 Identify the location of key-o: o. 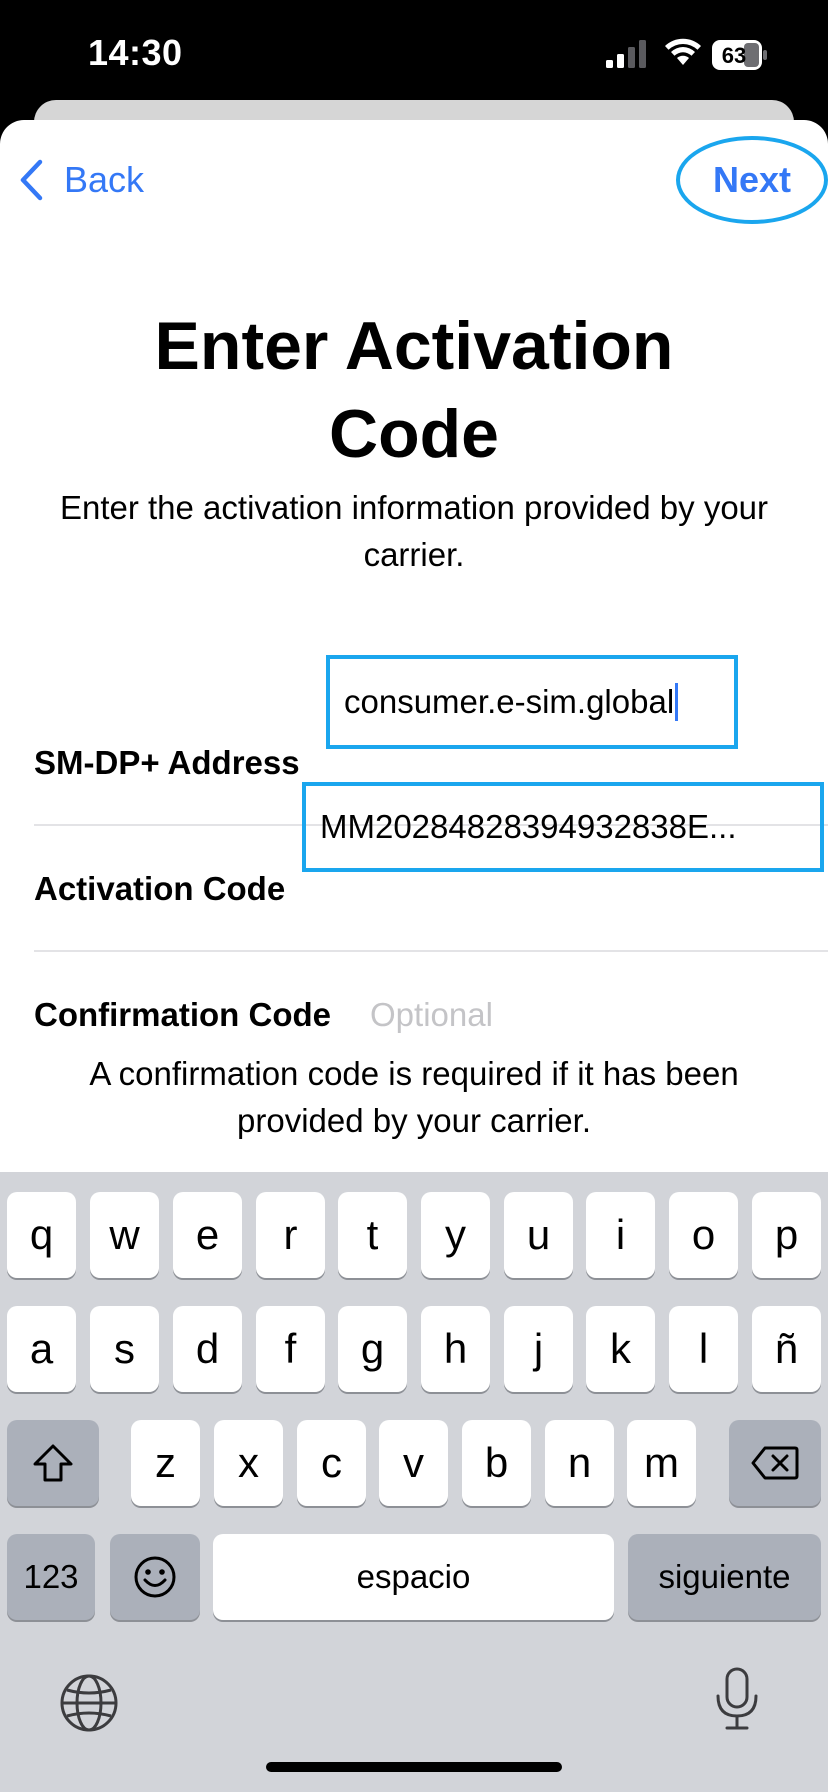
(703, 1235).